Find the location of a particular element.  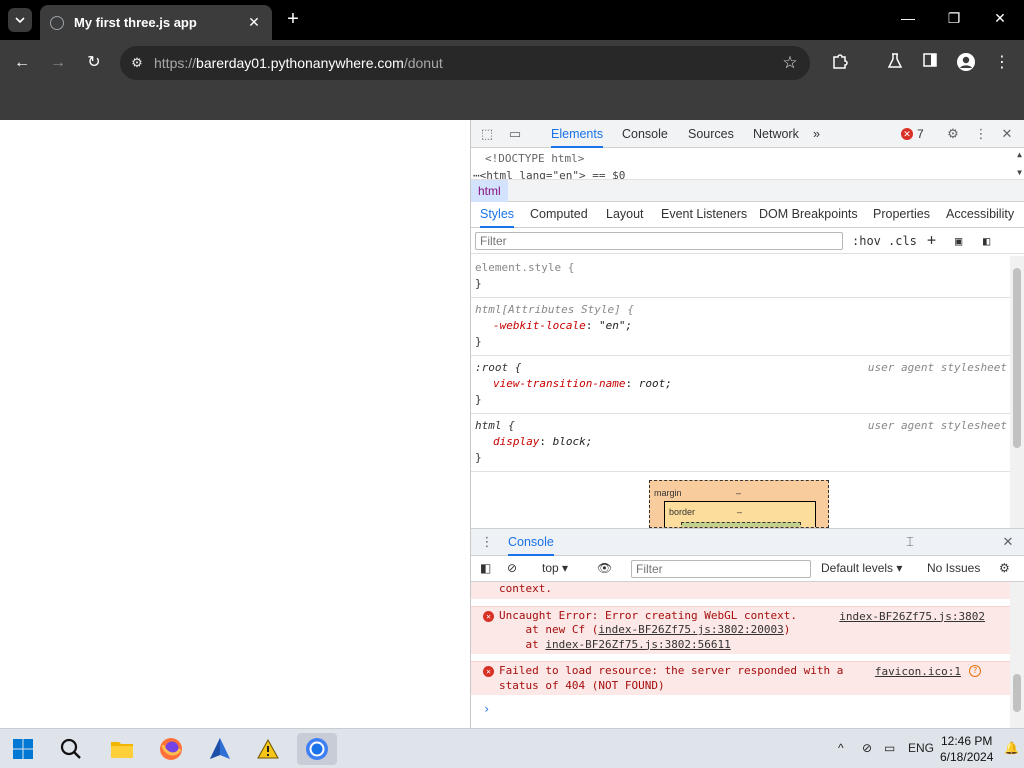

clear-console-icon: ⊘ is located at coordinates (512, 568).